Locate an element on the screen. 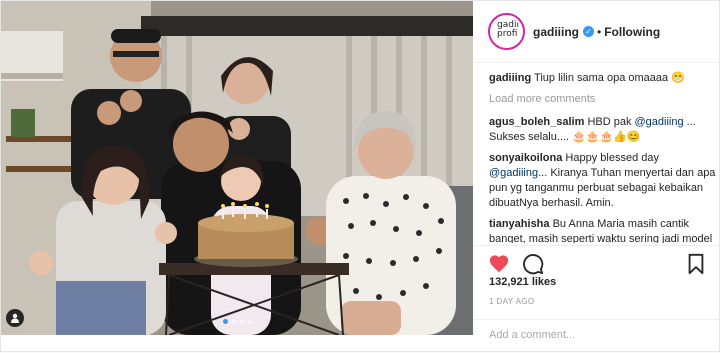 Image resolution: width=720 pixels, height=353 pixels. bookmark-icon is located at coordinates (696, 264).